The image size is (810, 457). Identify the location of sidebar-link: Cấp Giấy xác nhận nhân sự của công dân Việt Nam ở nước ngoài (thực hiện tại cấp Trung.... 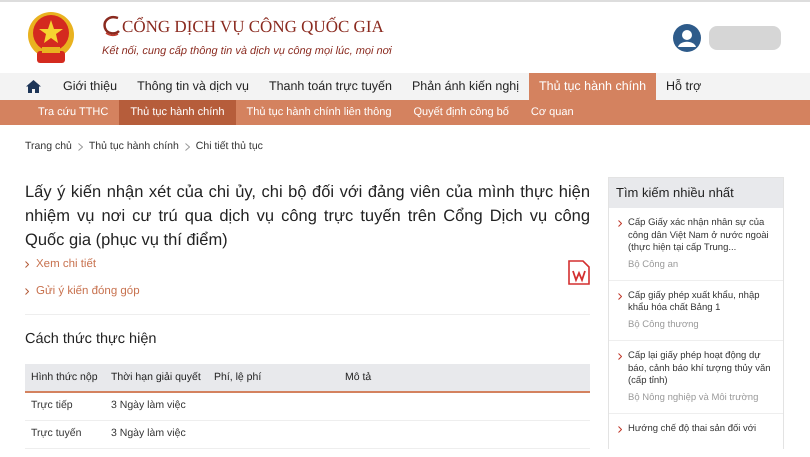
(701, 235).